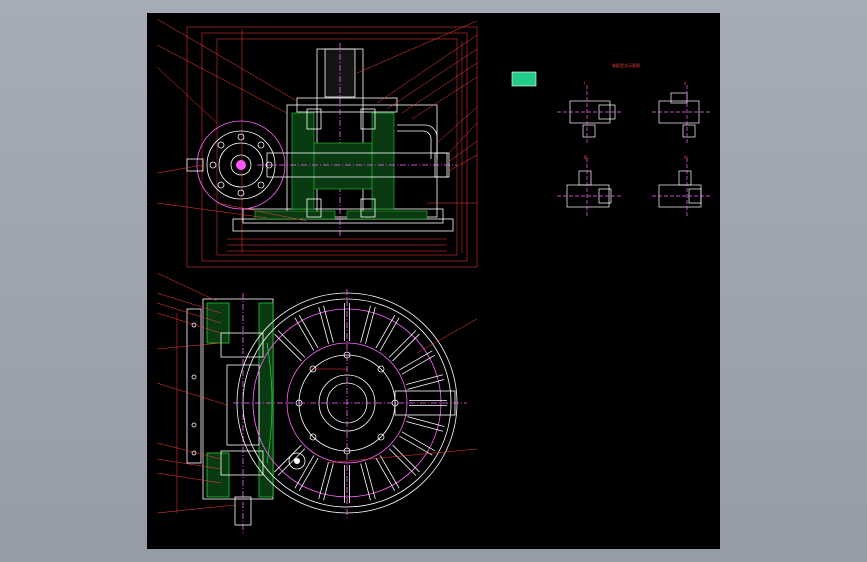 This screenshot has height=562, width=867. What do you see at coordinates (686, 157) in the screenshot?
I see `arrangement-label-iv: Ⅳ` at bounding box center [686, 157].